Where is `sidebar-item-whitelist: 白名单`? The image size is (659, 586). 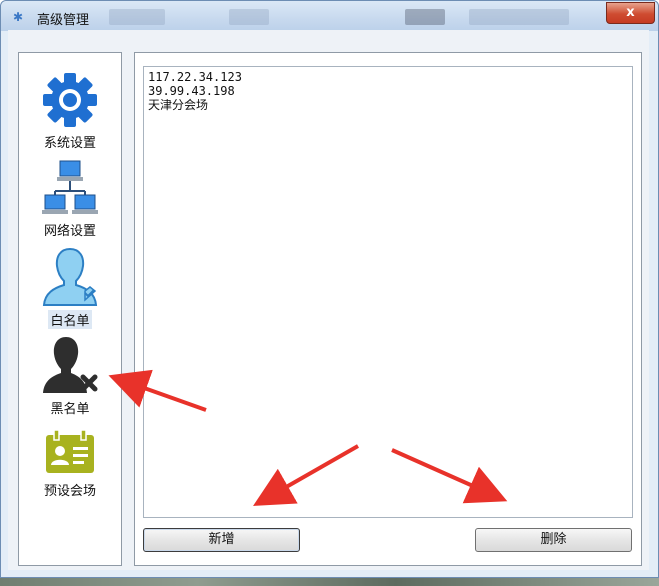
sidebar-item-whitelist: 白名单 is located at coordinates (70, 287).